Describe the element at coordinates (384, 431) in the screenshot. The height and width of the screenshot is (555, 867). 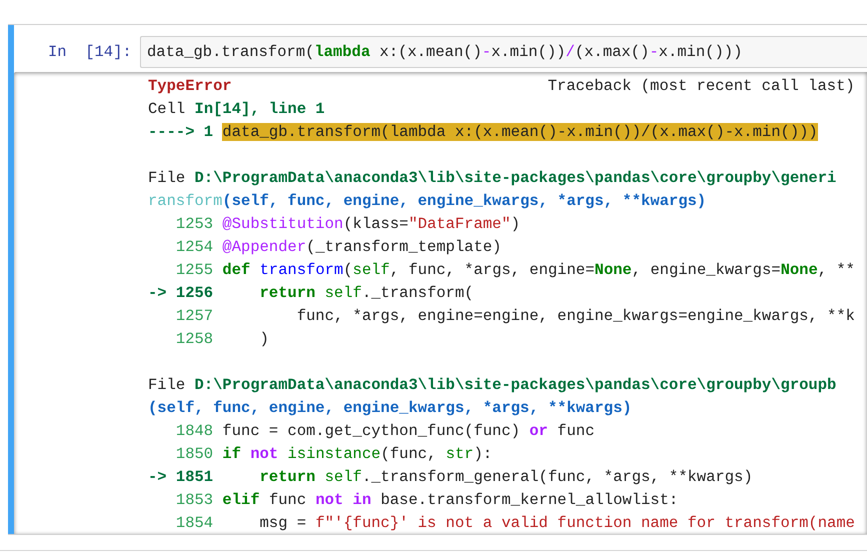
I see `traceback-line: 1848 func = com.get_cython_func(func) or func` at that location.